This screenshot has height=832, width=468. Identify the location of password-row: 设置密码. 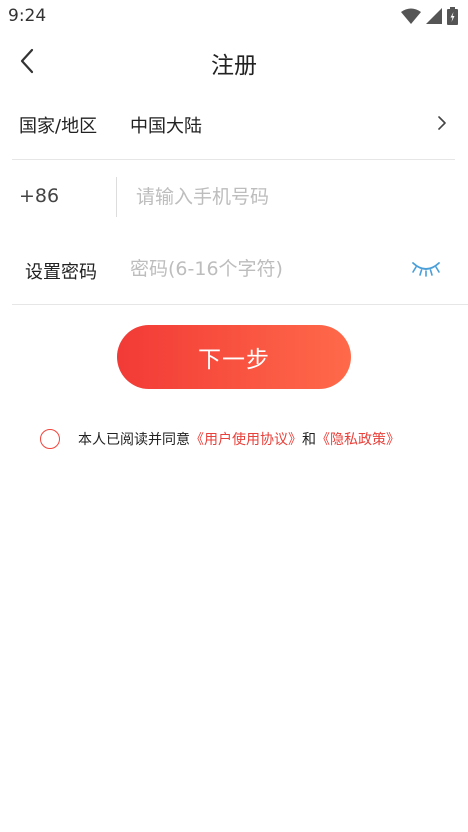
(240, 269).